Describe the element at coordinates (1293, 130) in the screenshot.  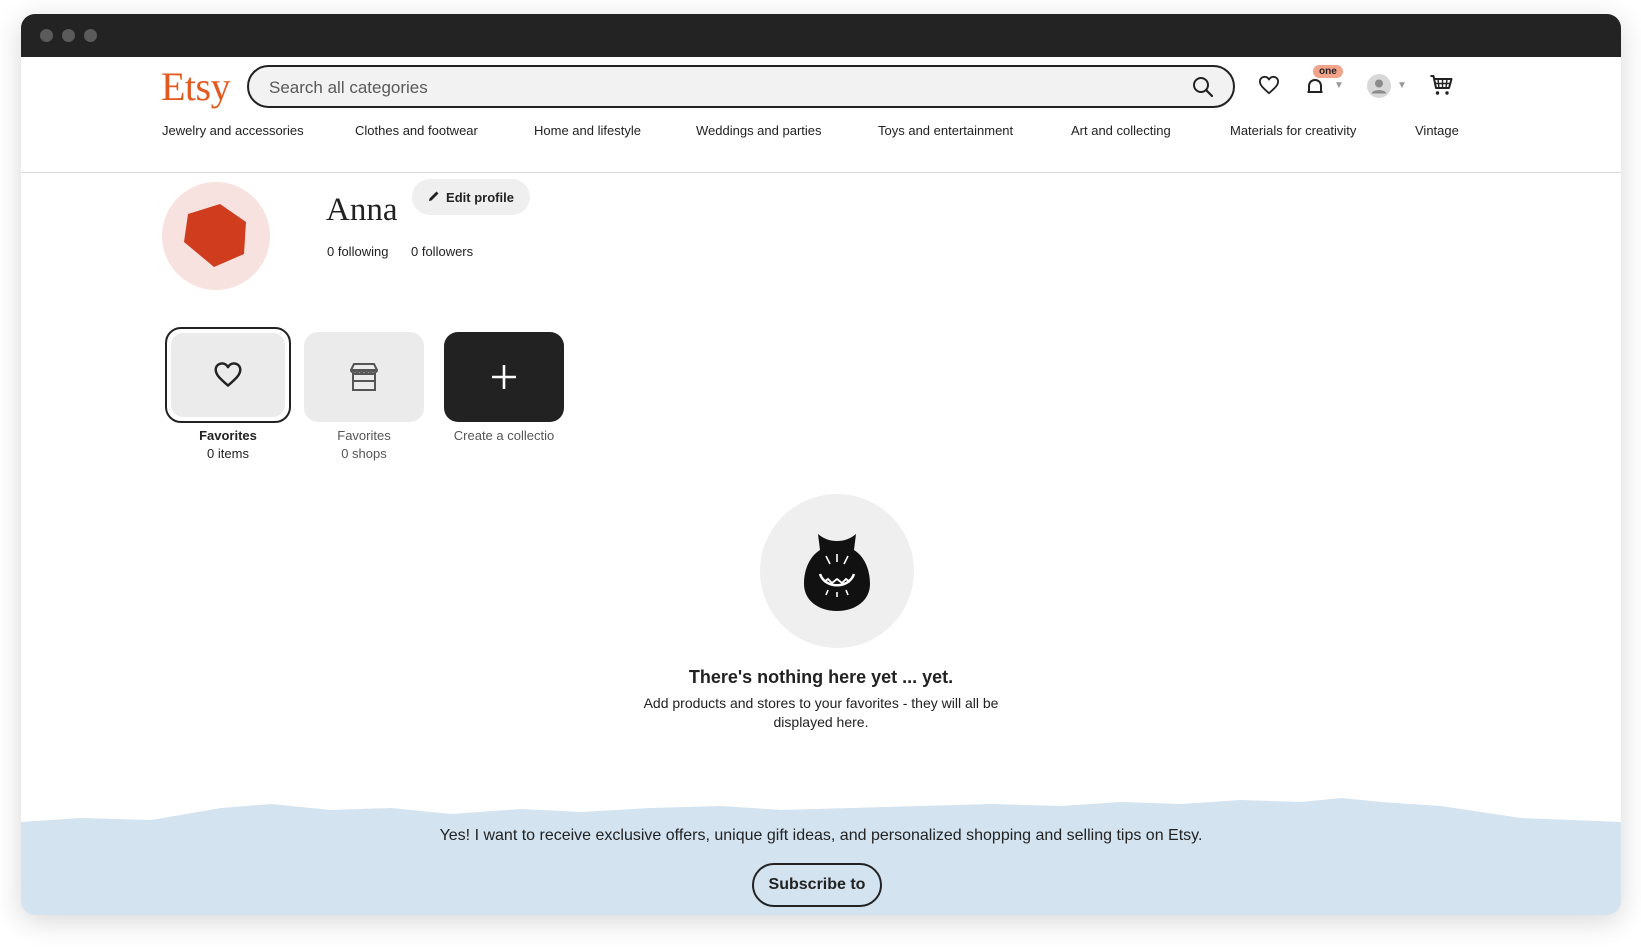
I see `nav-item-materials: Materials for creativity` at that location.